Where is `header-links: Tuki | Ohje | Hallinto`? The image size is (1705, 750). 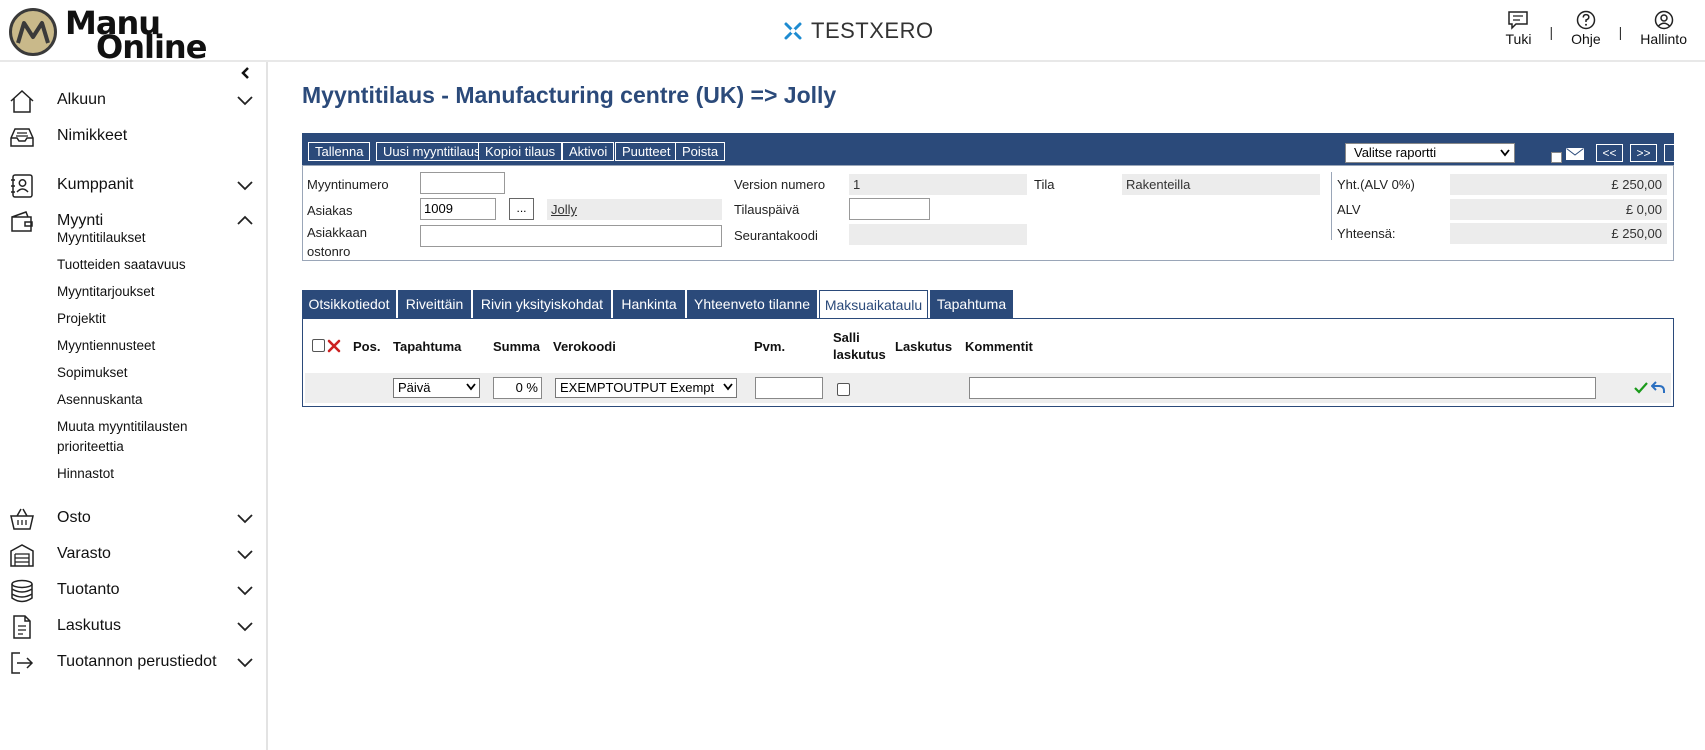 header-links: Tuki | Ohje | Hallinto is located at coordinates (1596, 28).